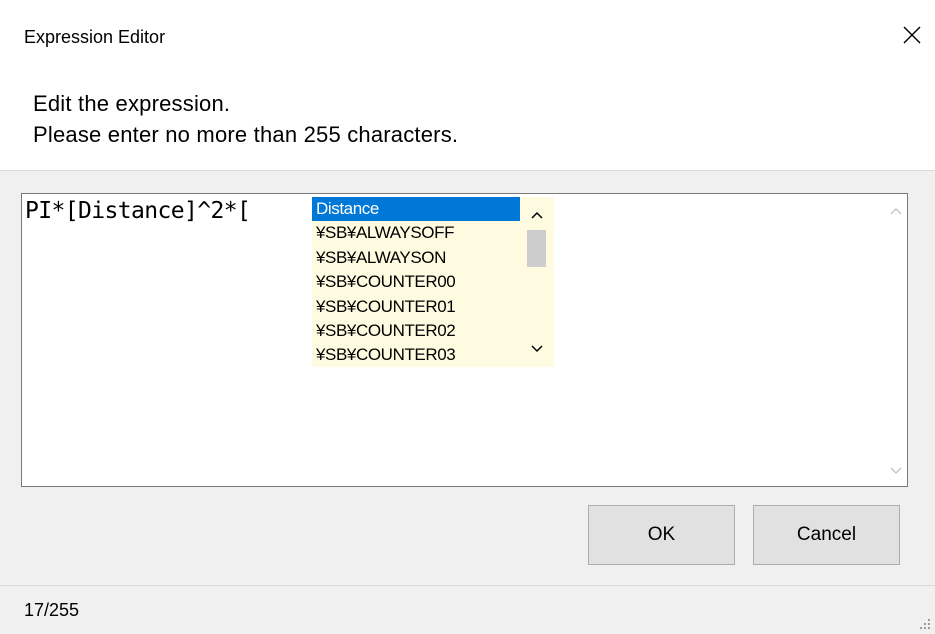 This screenshot has width=935, height=634. Describe the element at coordinates (416, 307) in the screenshot. I see `autocomplete-item: ¥SB¥COUNTER01` at that location.